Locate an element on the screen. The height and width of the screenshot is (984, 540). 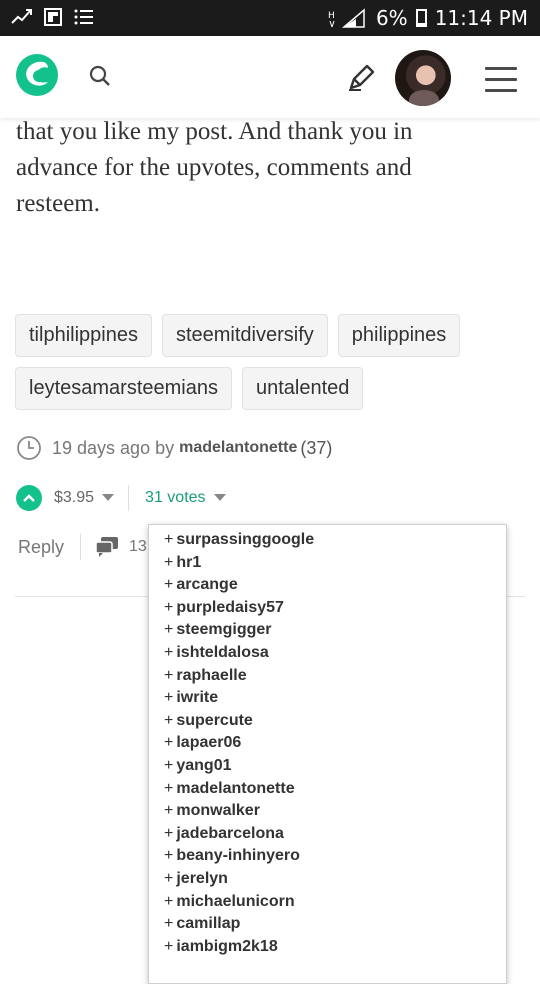
voter-item: + madelantonette is located at coordinates (327, 789).